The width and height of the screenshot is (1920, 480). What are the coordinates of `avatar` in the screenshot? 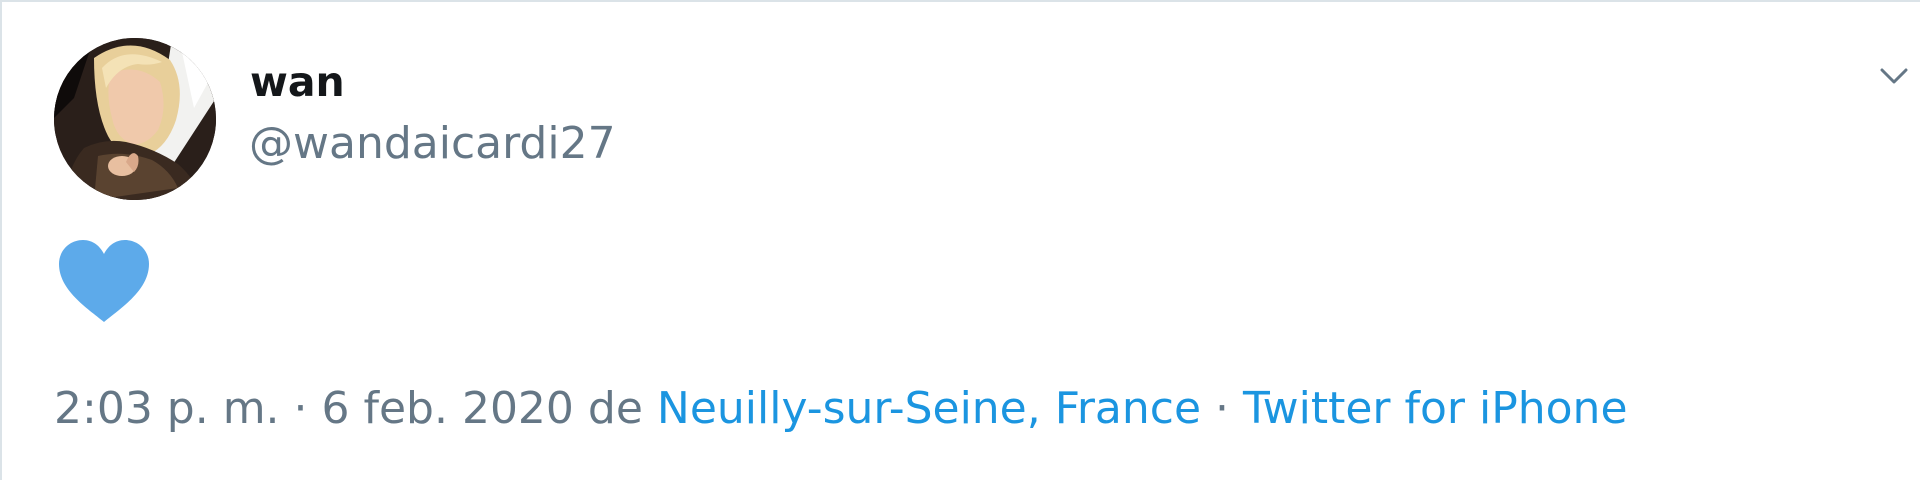 It's located at (135, 119).